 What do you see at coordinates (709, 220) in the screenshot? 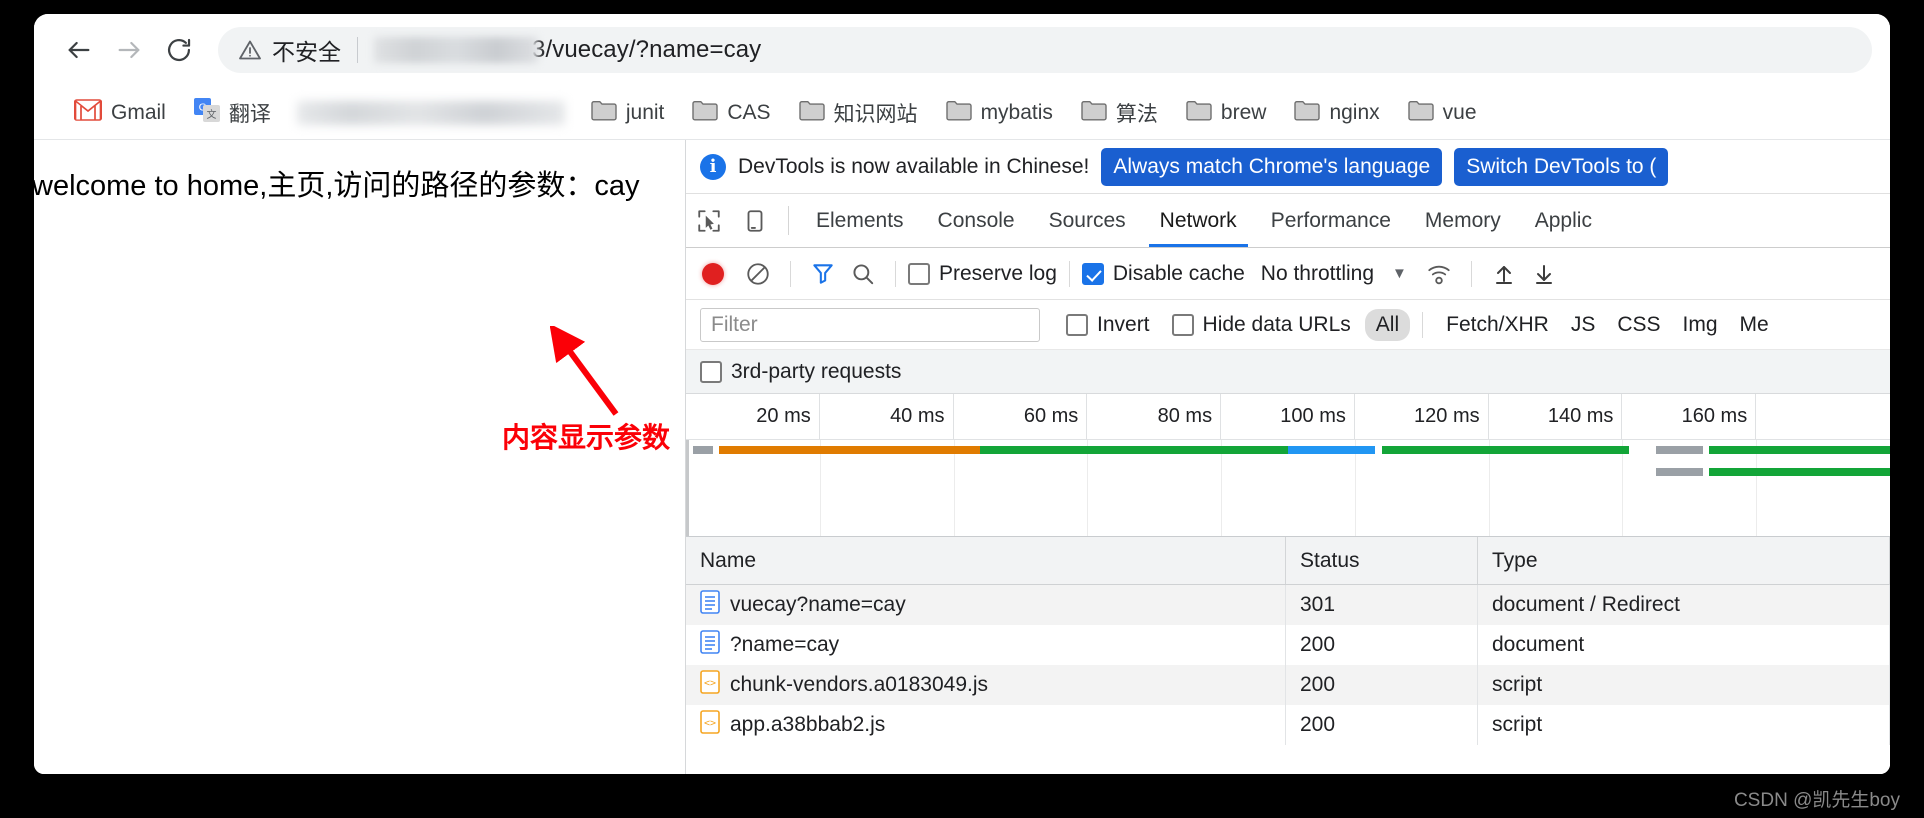
I see `inspect-element-icon` at bounding box center [709, 220].